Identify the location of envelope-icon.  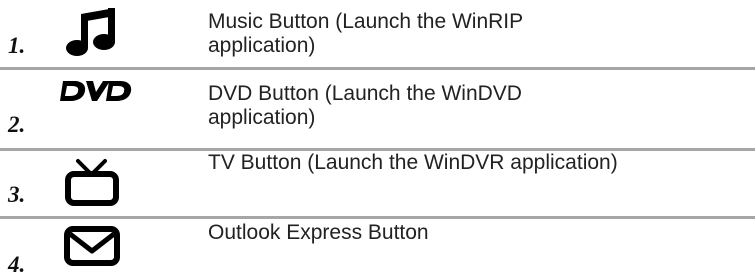
(92, 246).